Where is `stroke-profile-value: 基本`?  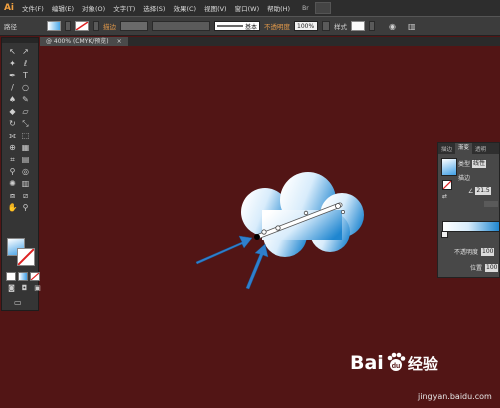
stroke-profile-value: 基本 is located at coordinates (251, 27).